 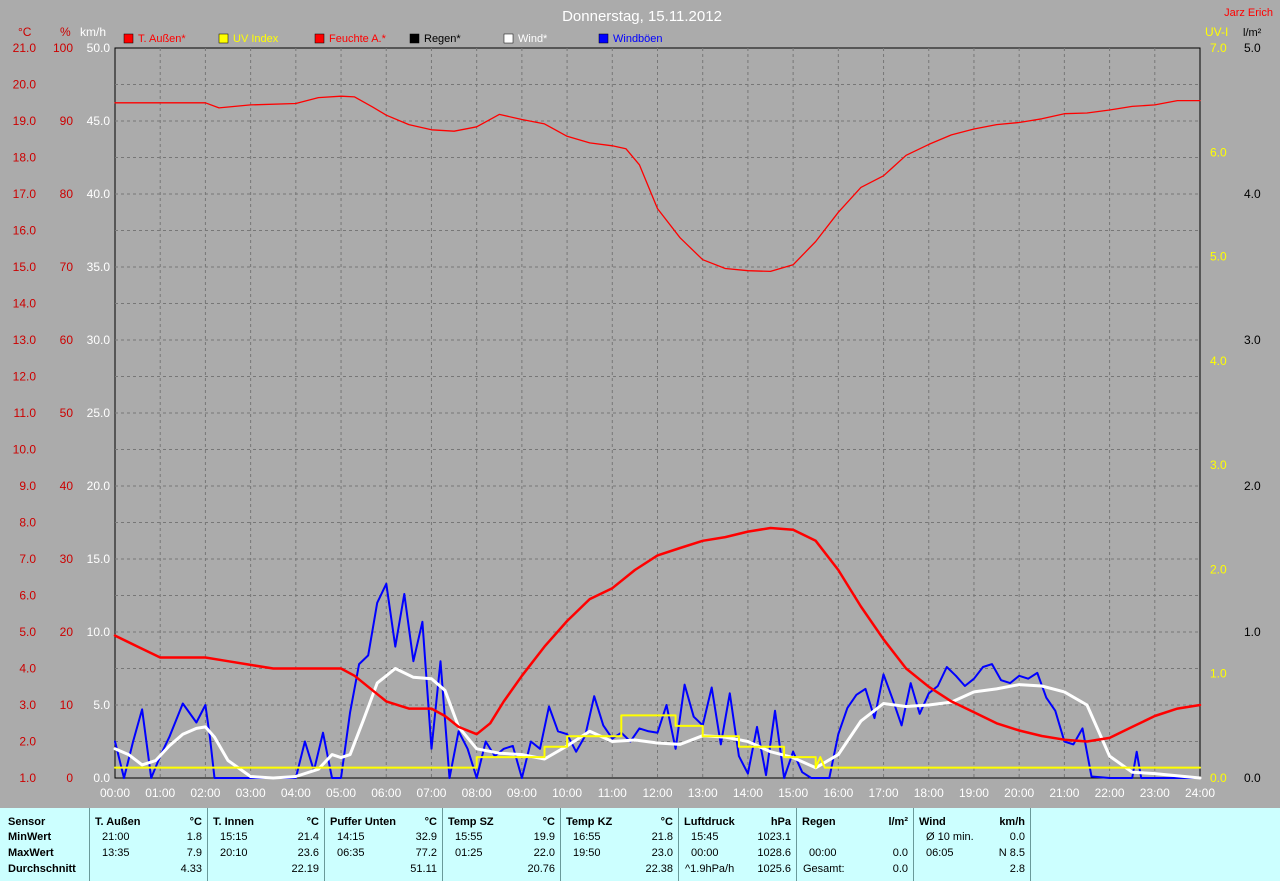 What do you see at coordinates (1218, 778) in the screenshot?
I see `uv-axis-tick: 0.0` at bounding box center [1218, 778].